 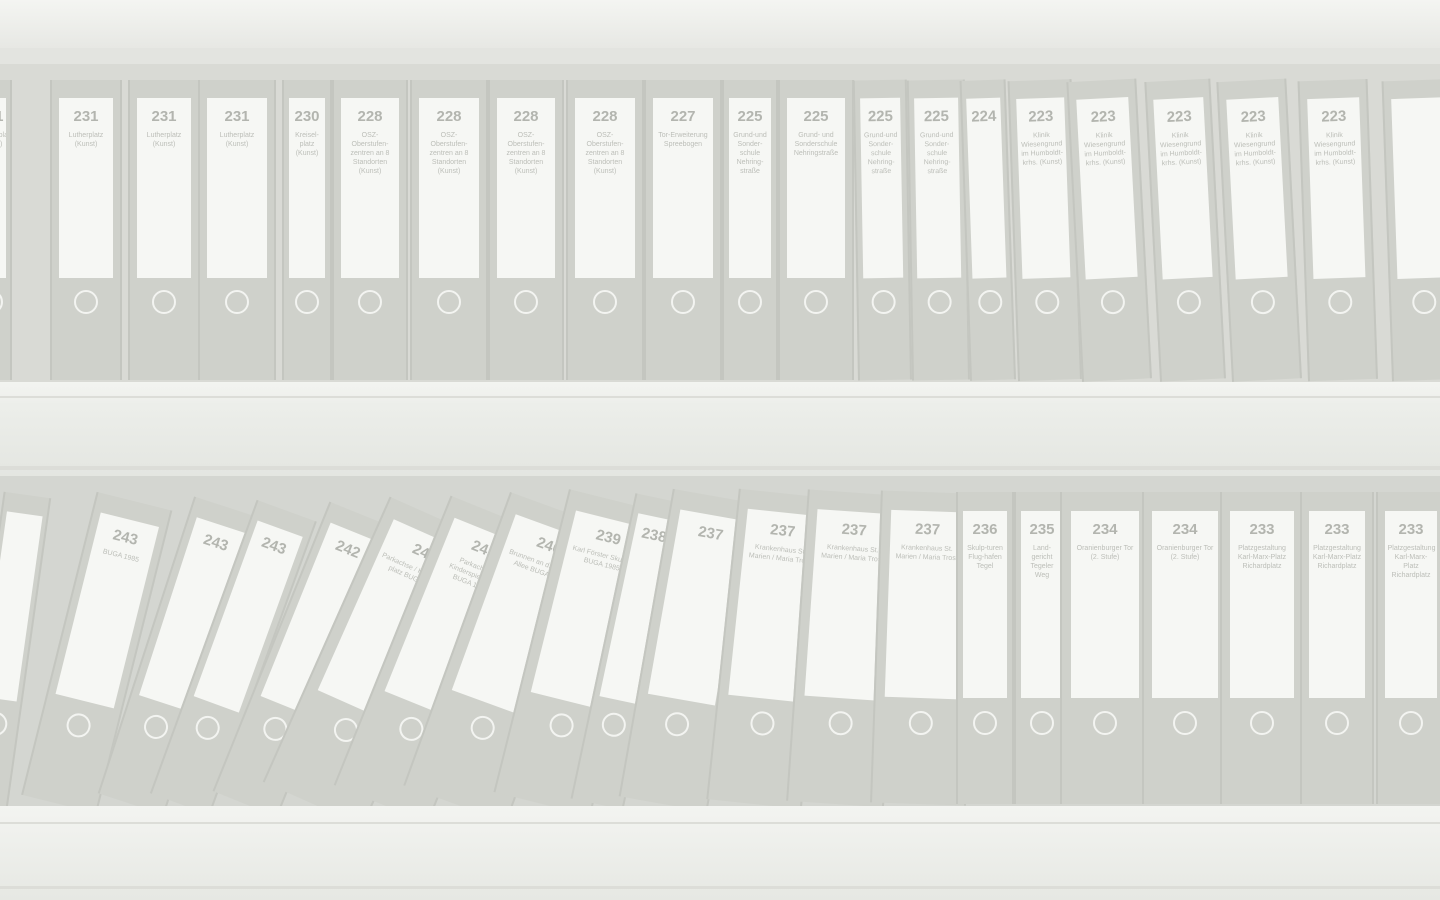 What do you see at coordinates (1042, 604) in the screenshot?
I see `binder-spine-label: 235 Land-gericht Tegeler Weg` at bounding box center [1042, 604].